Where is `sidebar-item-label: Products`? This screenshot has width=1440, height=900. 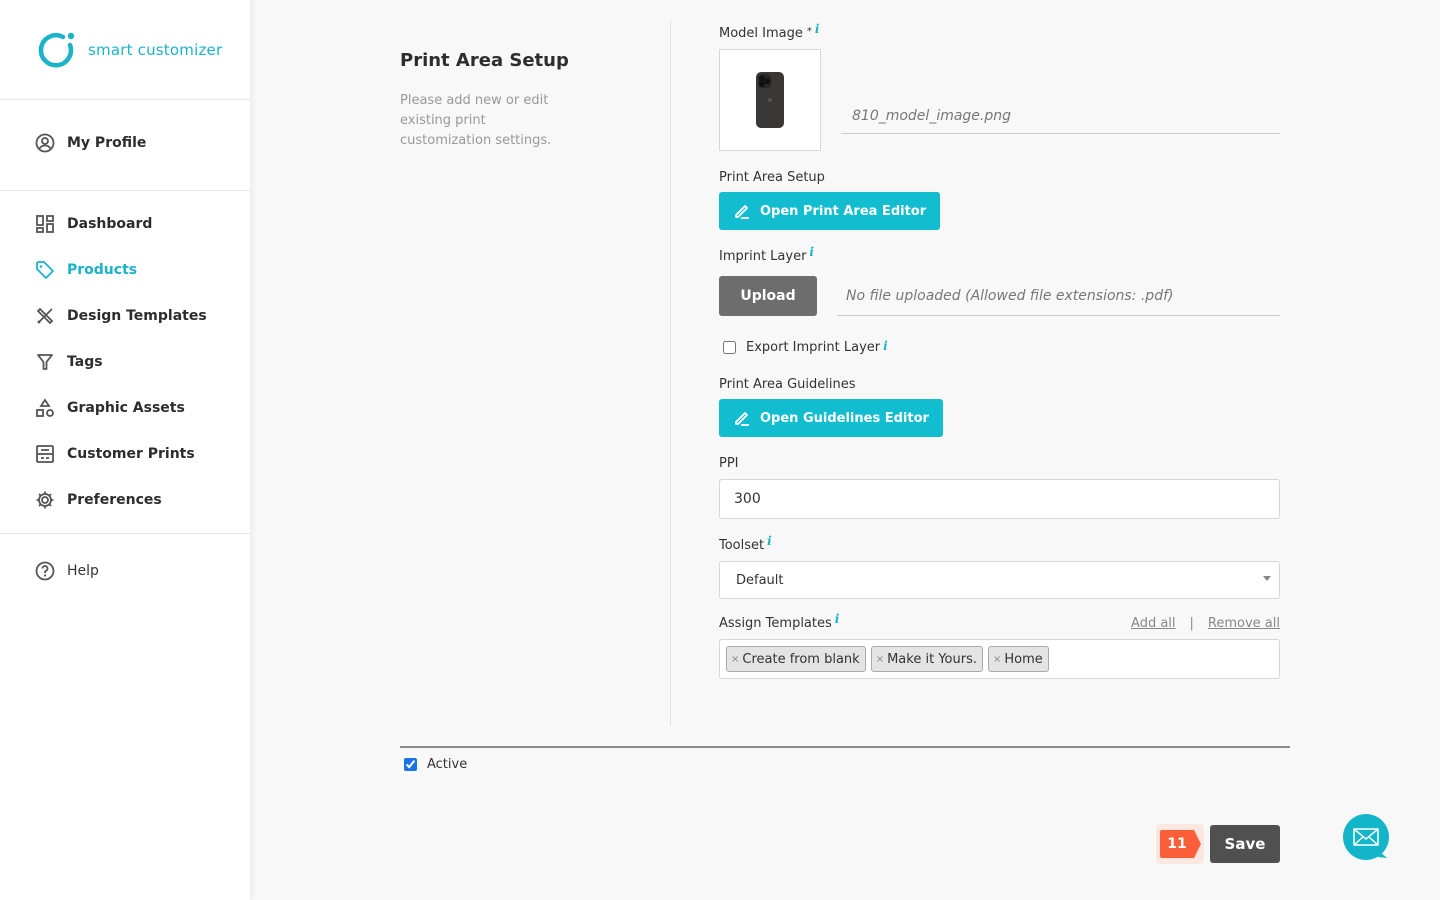
sidebar-item-label: Products is located at coordinates (102, 270).